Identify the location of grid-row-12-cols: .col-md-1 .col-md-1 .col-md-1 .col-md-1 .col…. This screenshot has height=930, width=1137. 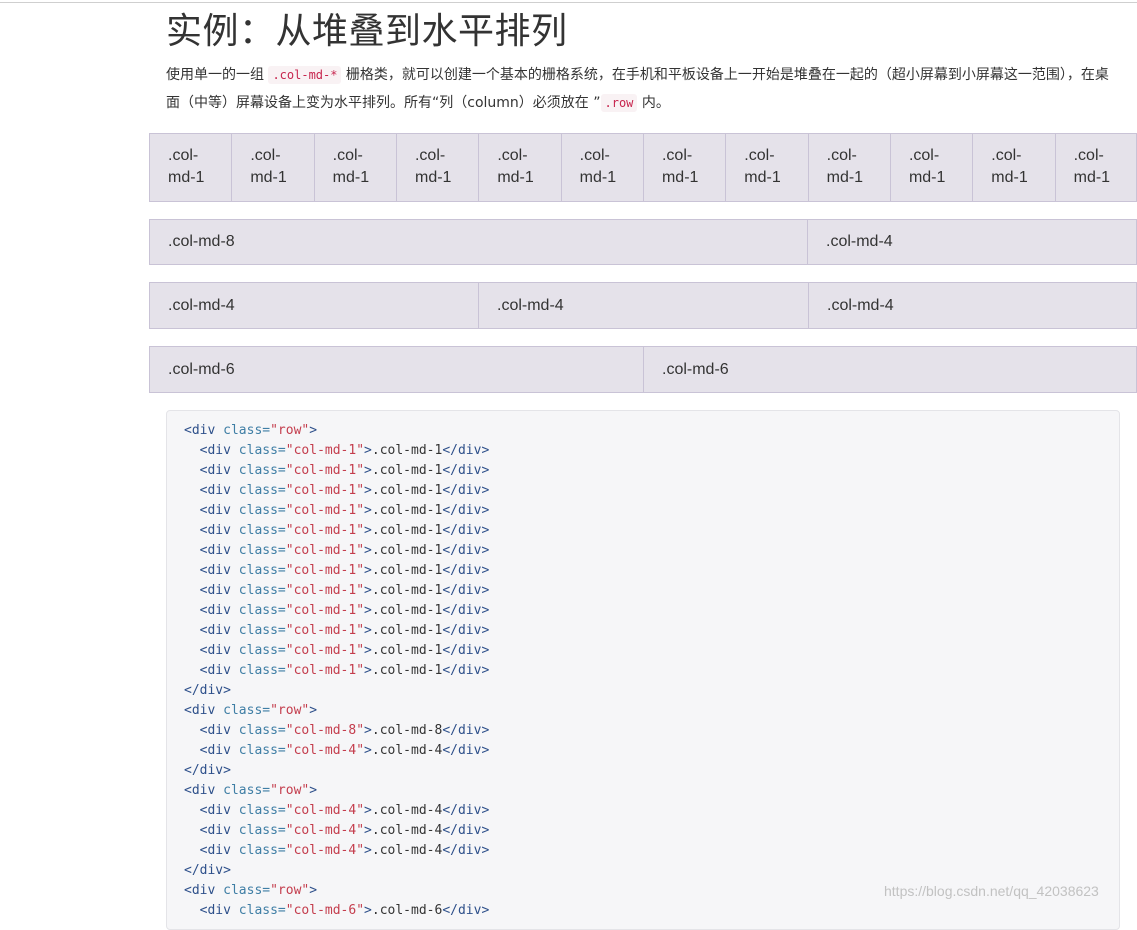
(643, 167).